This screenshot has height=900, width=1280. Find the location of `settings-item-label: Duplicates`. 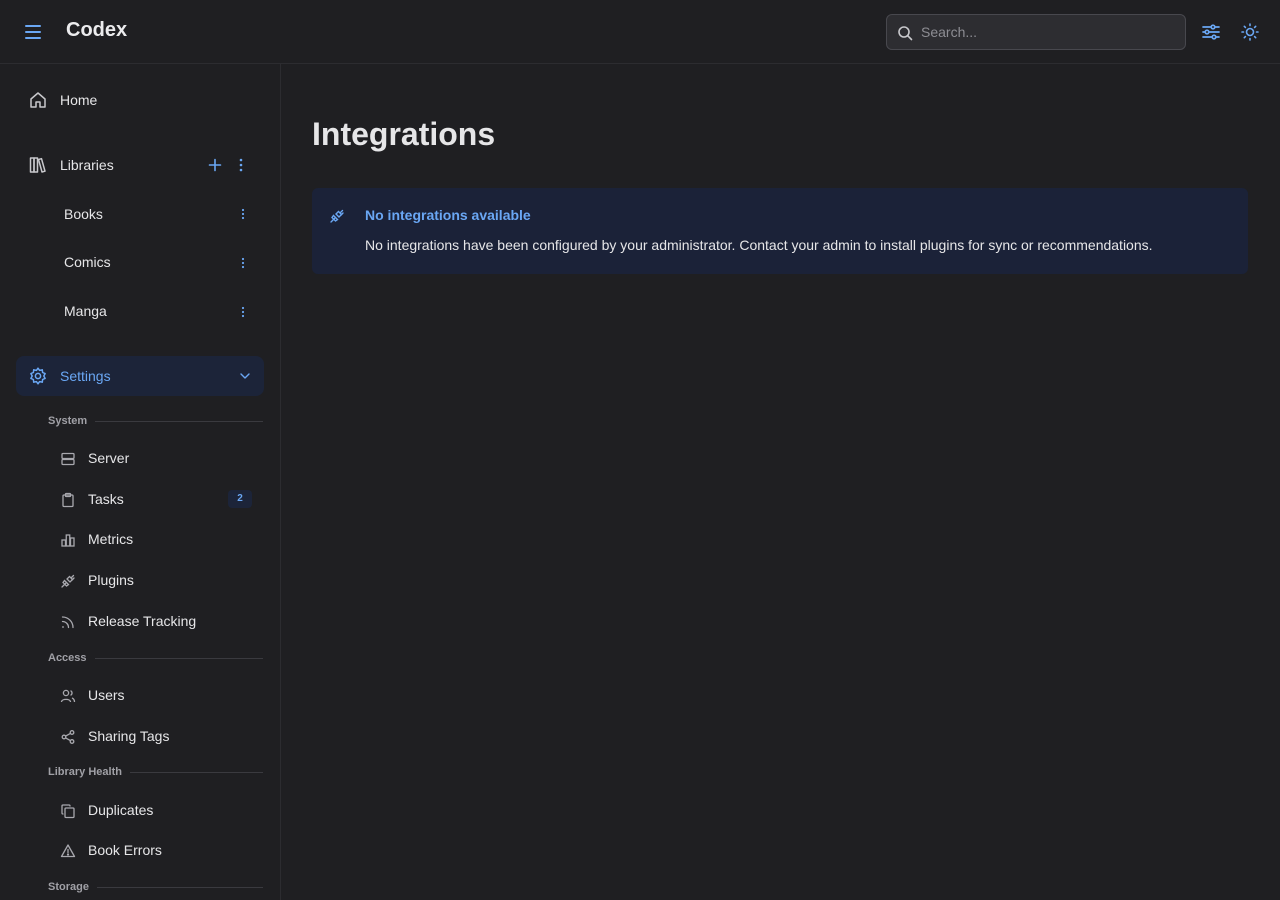

settings-item-label: Duplicates is located at coordinates (121, 810).